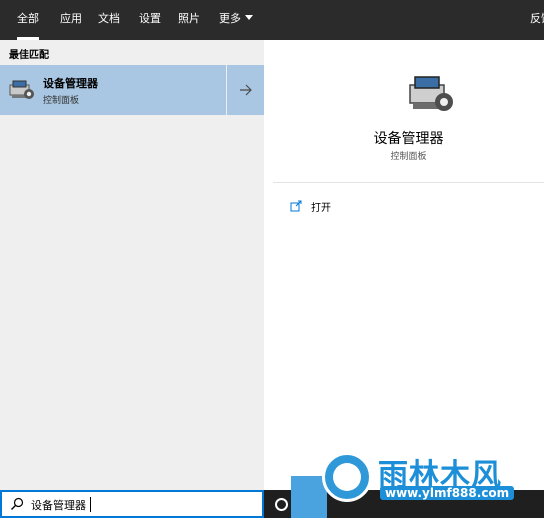 This screenshot has height=518, width=544. Describe the element at coordinates (189, 20) in the screenshot. I see `tab-photos: 照片` at that location.